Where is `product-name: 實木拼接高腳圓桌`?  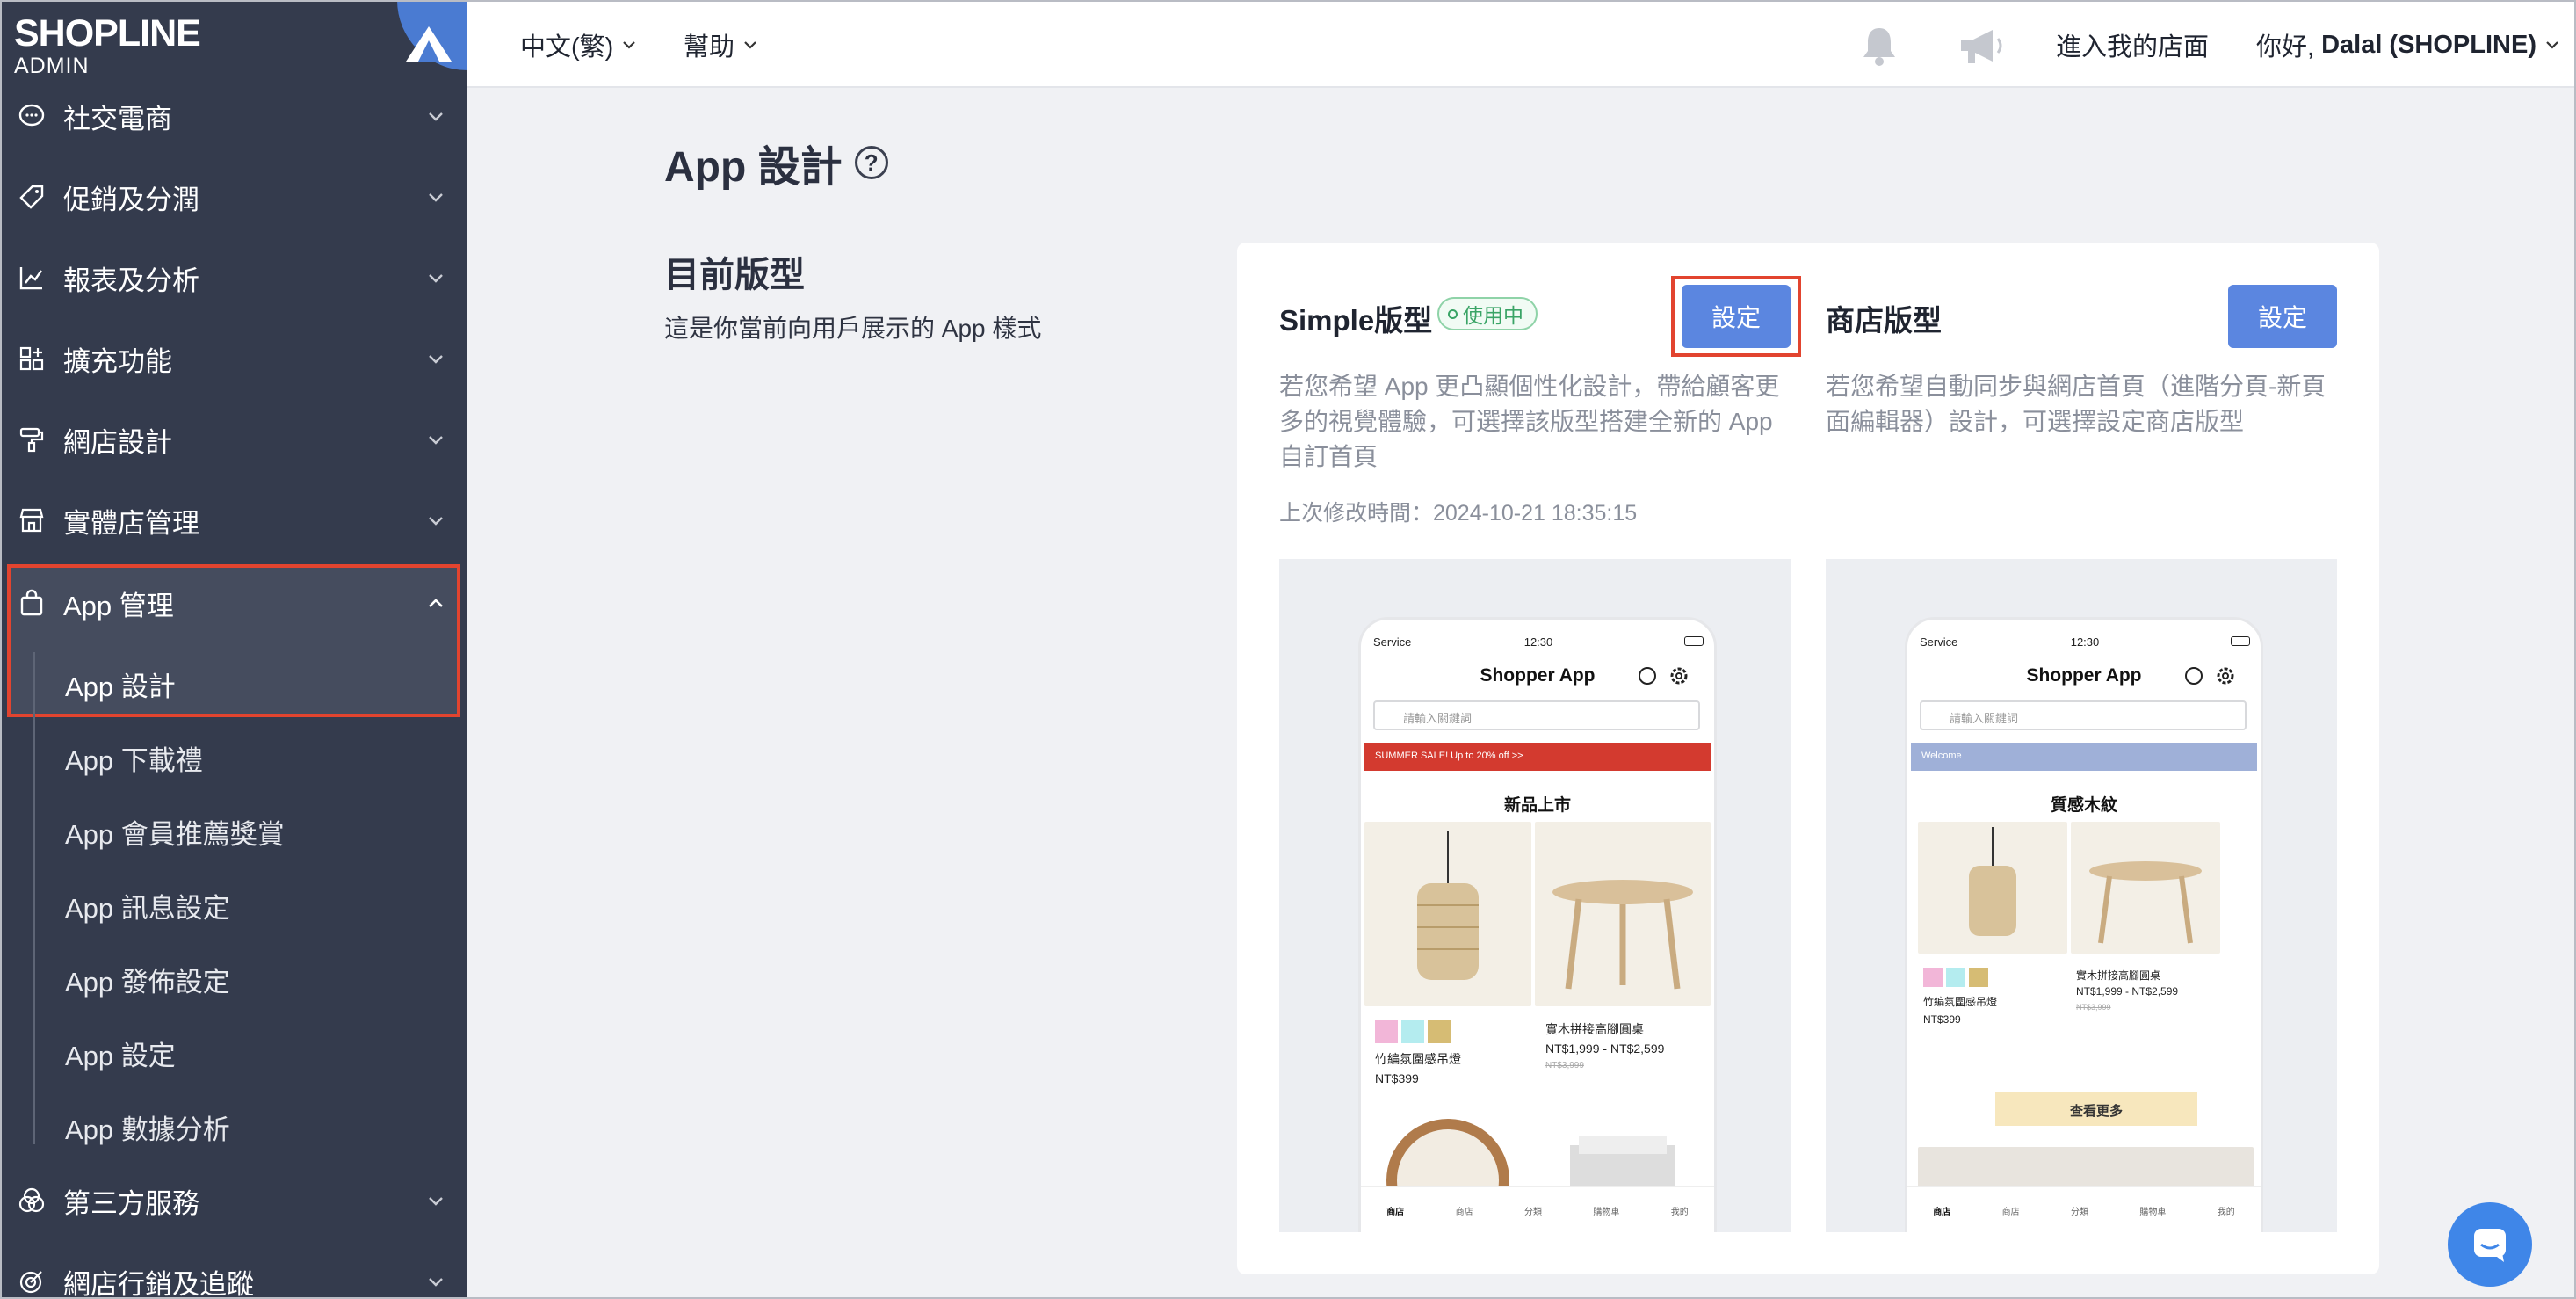
product-name: 實木拼接高腳圓桌 is located at coordinates (2118, 975).